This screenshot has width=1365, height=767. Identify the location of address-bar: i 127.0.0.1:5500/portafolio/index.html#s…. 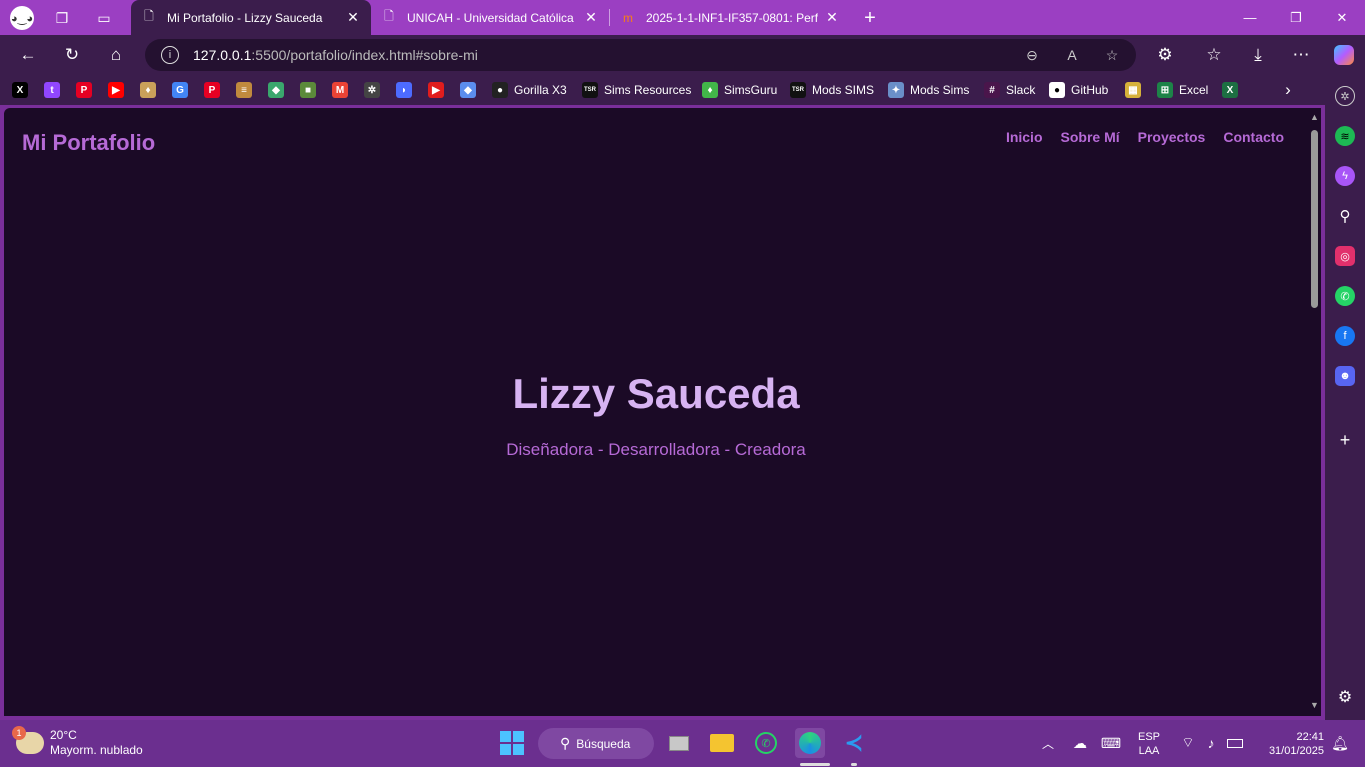
(640, 55).